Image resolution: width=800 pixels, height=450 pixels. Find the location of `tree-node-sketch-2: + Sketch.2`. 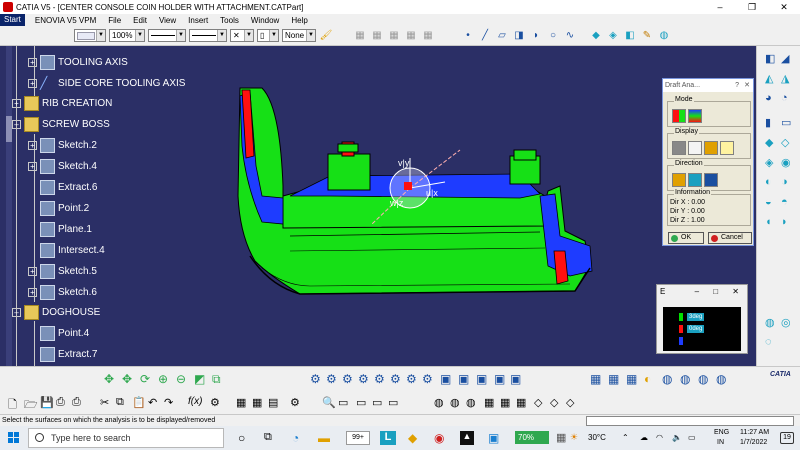

tree-node-sketch-2: + Sketch.2 is located at coordinates (62, 145).